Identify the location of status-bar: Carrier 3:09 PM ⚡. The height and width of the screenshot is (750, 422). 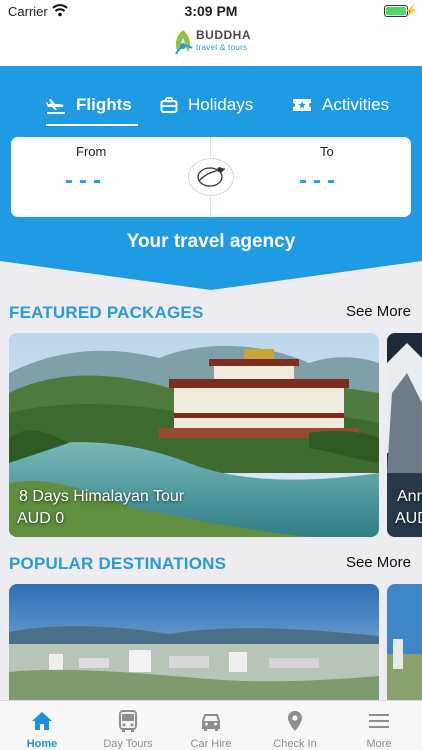
(211, 11).